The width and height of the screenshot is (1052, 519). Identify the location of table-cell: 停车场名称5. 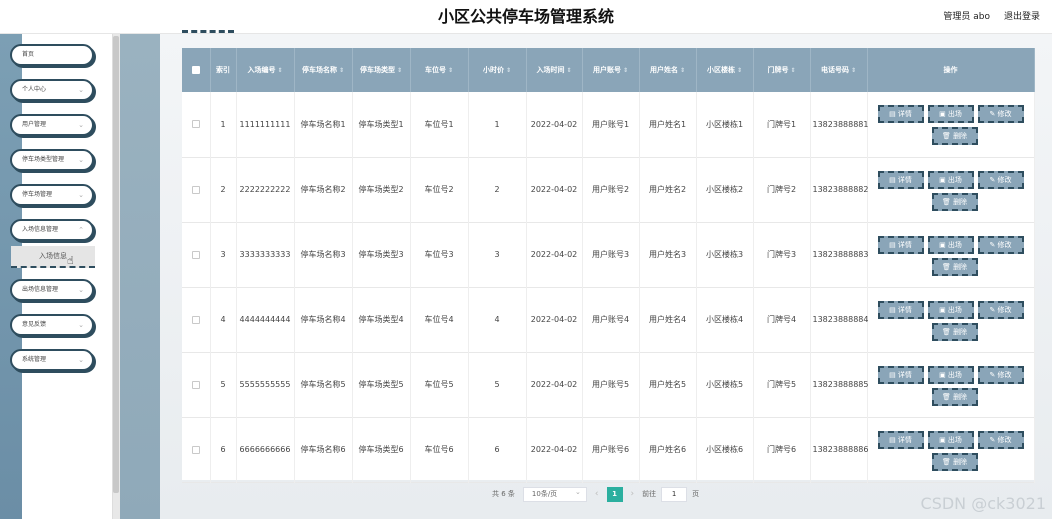
(323, 384).